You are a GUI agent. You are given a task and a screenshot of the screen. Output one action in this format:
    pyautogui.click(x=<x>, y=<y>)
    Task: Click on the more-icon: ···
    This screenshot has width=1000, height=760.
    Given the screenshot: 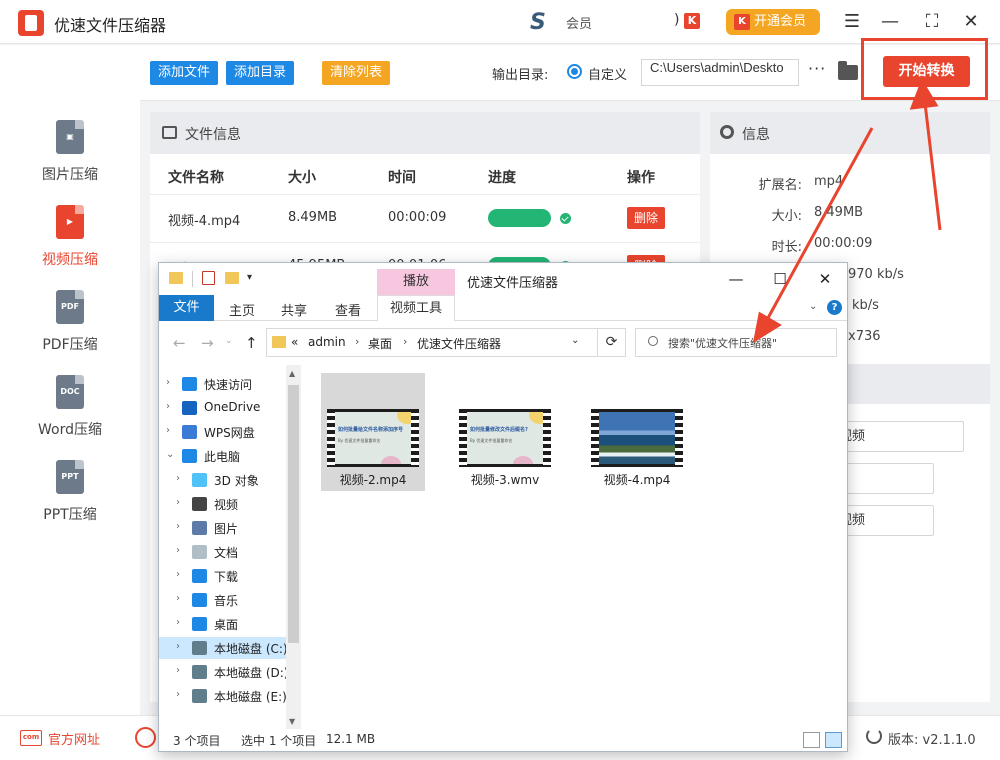 What is the action you would take?
    pyautogui.click(x=817, y=68)
    